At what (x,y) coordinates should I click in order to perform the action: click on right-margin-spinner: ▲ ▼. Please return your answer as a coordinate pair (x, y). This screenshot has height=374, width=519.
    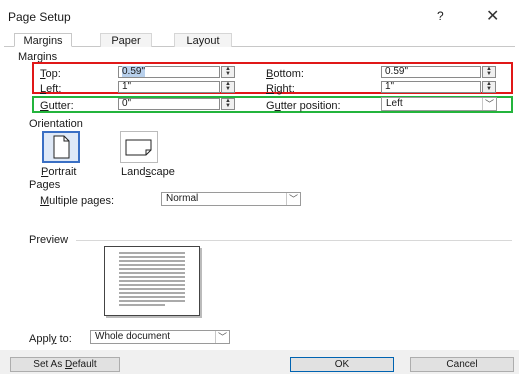
    Looking at the image, I should click on (489, 87).